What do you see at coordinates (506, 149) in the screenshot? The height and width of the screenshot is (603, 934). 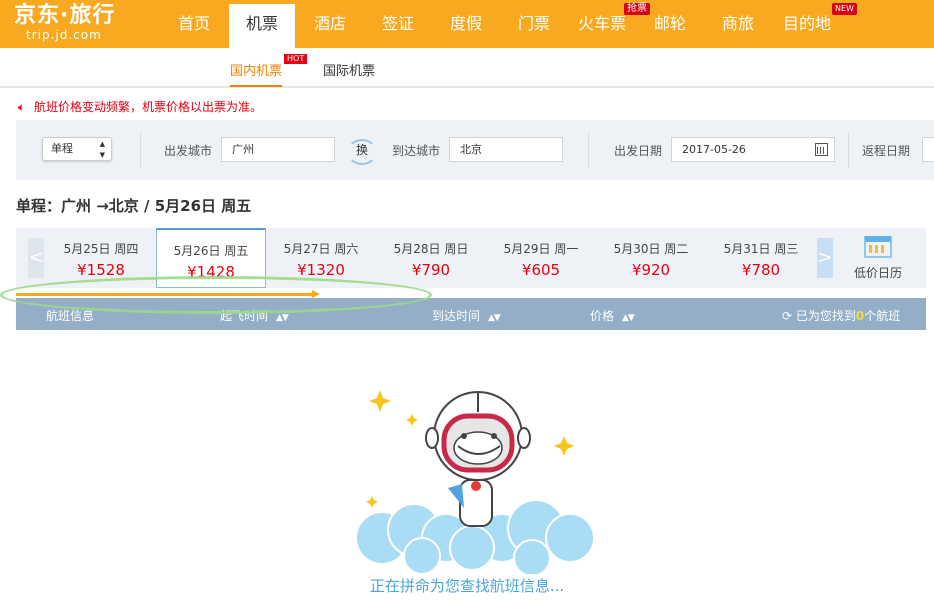 I see `to-city-input: 北京` at bounding box center [506, 149].